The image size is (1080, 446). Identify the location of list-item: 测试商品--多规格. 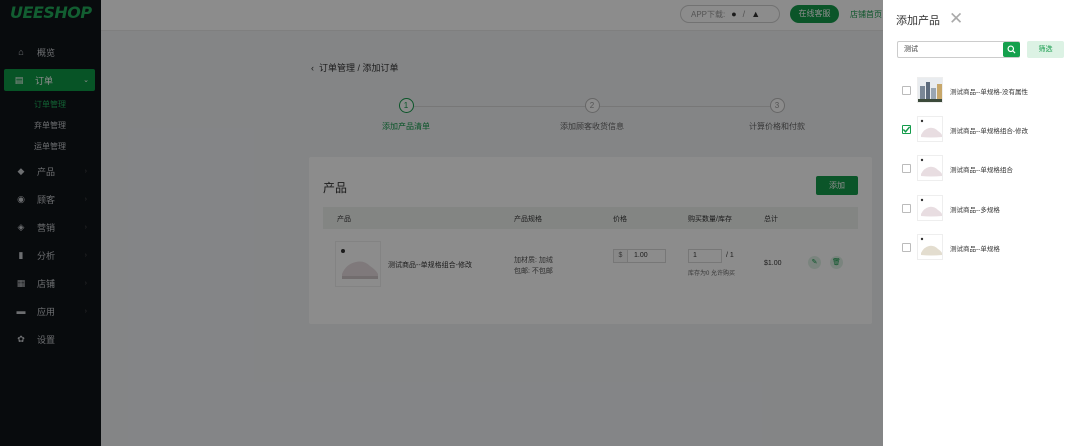
(987, 209).